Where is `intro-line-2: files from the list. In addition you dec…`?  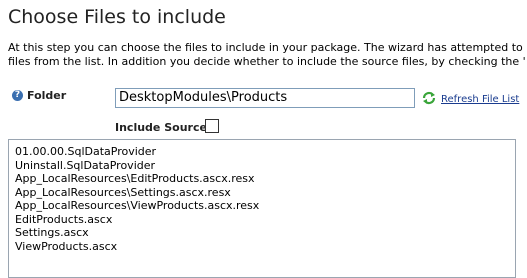
intro-line-2: files from the list. In addition you dec… is located at coordinates (267, 61).